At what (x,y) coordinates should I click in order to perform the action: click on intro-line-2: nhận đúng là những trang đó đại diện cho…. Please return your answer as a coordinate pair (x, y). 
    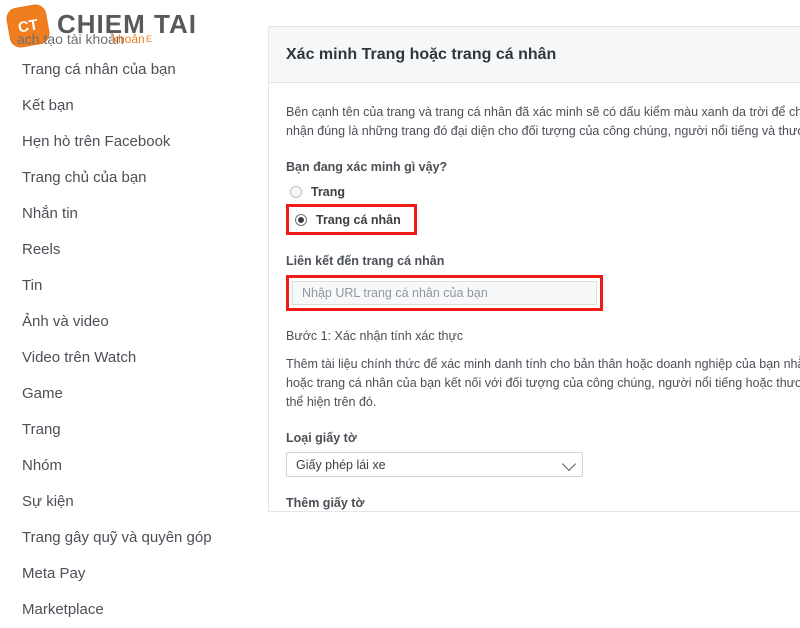
    Looking at the image, I should click on (543, 131).